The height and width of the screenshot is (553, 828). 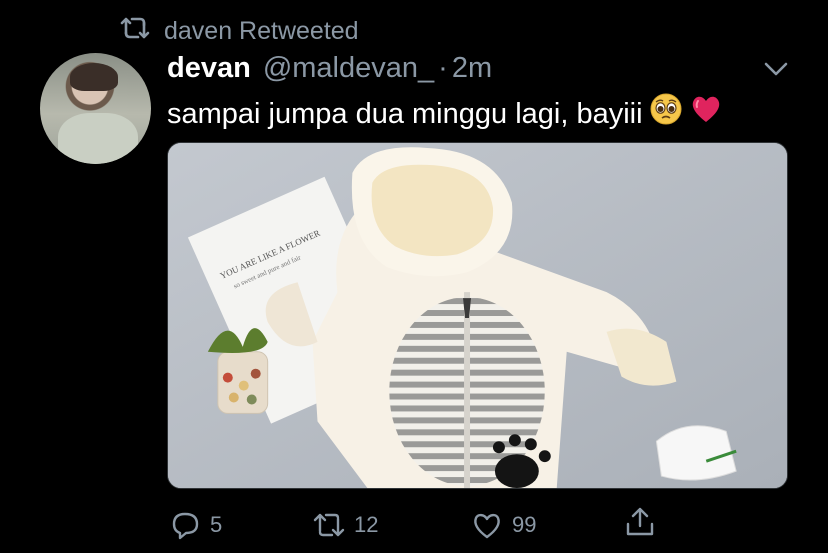 What do you see at coordinates (366, 524) in the screenshot?
I see `retweet-count: 12` at bounding box center [366, 524].